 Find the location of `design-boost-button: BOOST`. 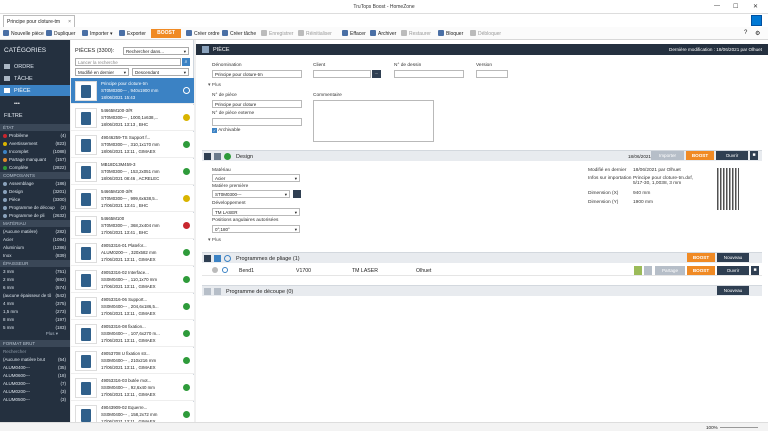

design-boost-button: BOOST is located at coordinates (700, 155).